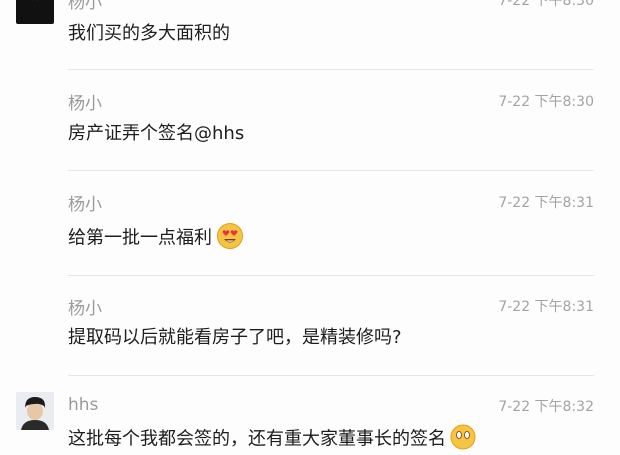 The width and height of the screenshot is (620, 455). What do you see at coordinates (37, 1) in the screenshot?
I see `logo-mark: ⌜◡⌝` at bounding box center [37, 1].